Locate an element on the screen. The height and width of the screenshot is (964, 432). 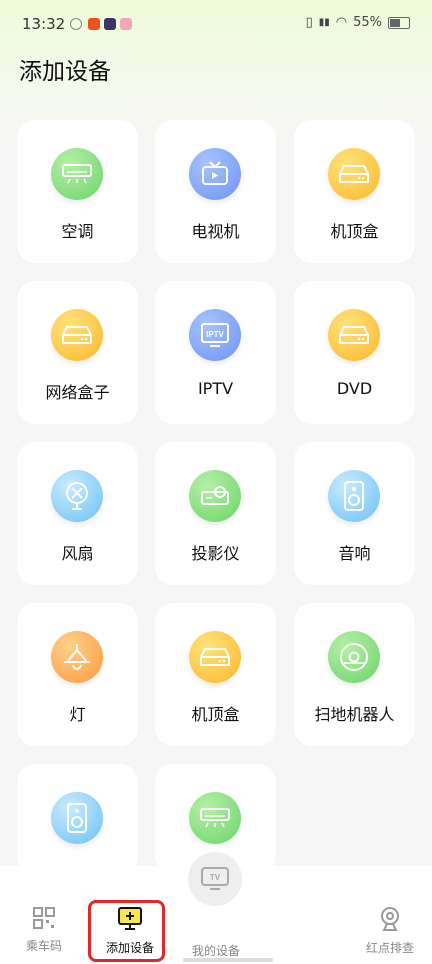
device-card-set-top-box-2: 机顶盒 is located at coordinates (215, 674).